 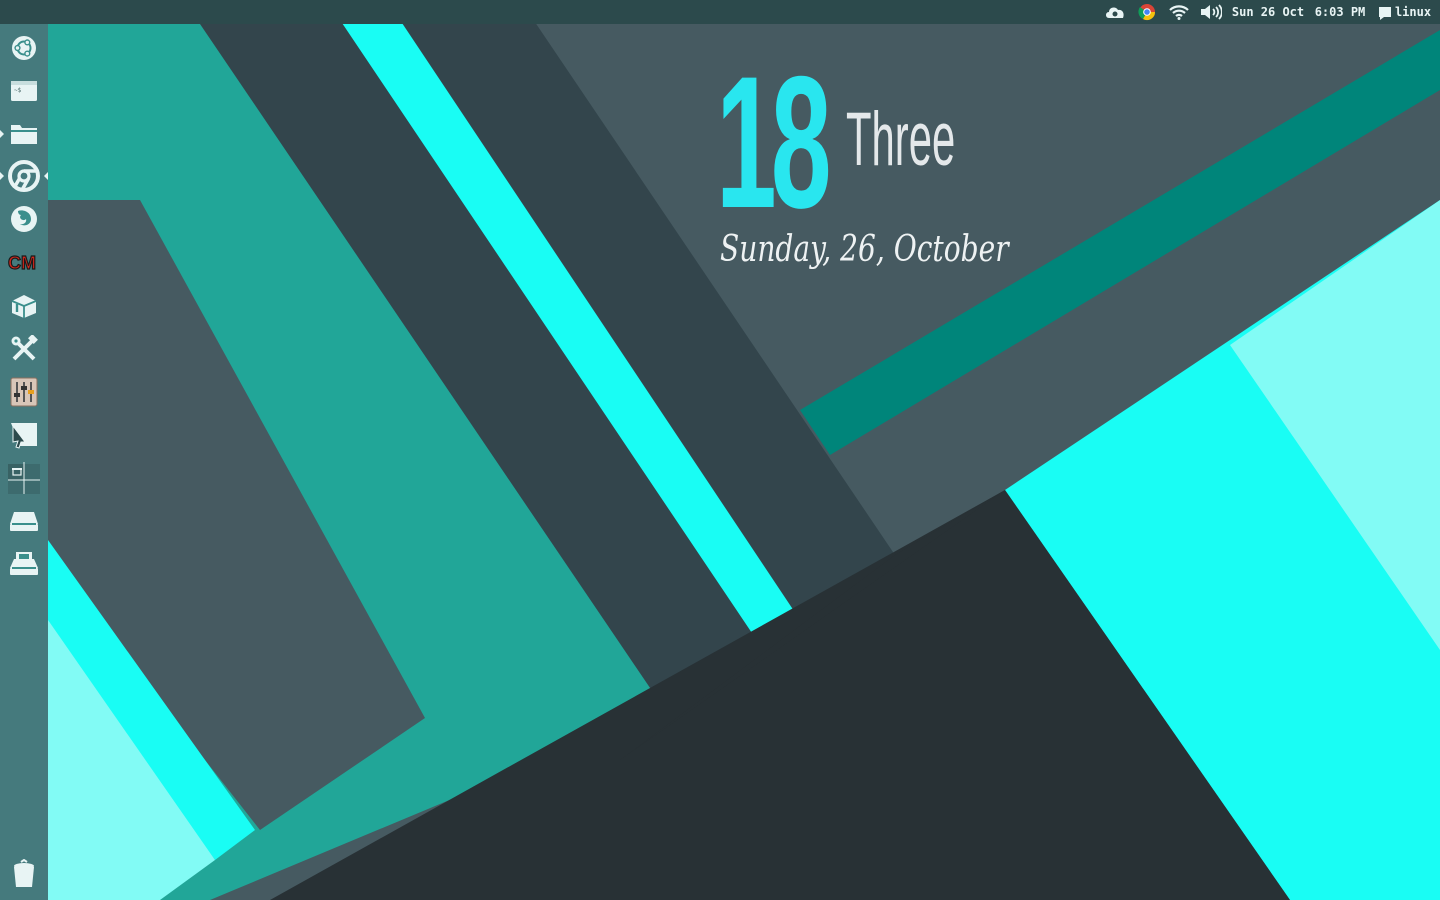 I want to click on launcher-item-tools, so click(x=24, y=349).